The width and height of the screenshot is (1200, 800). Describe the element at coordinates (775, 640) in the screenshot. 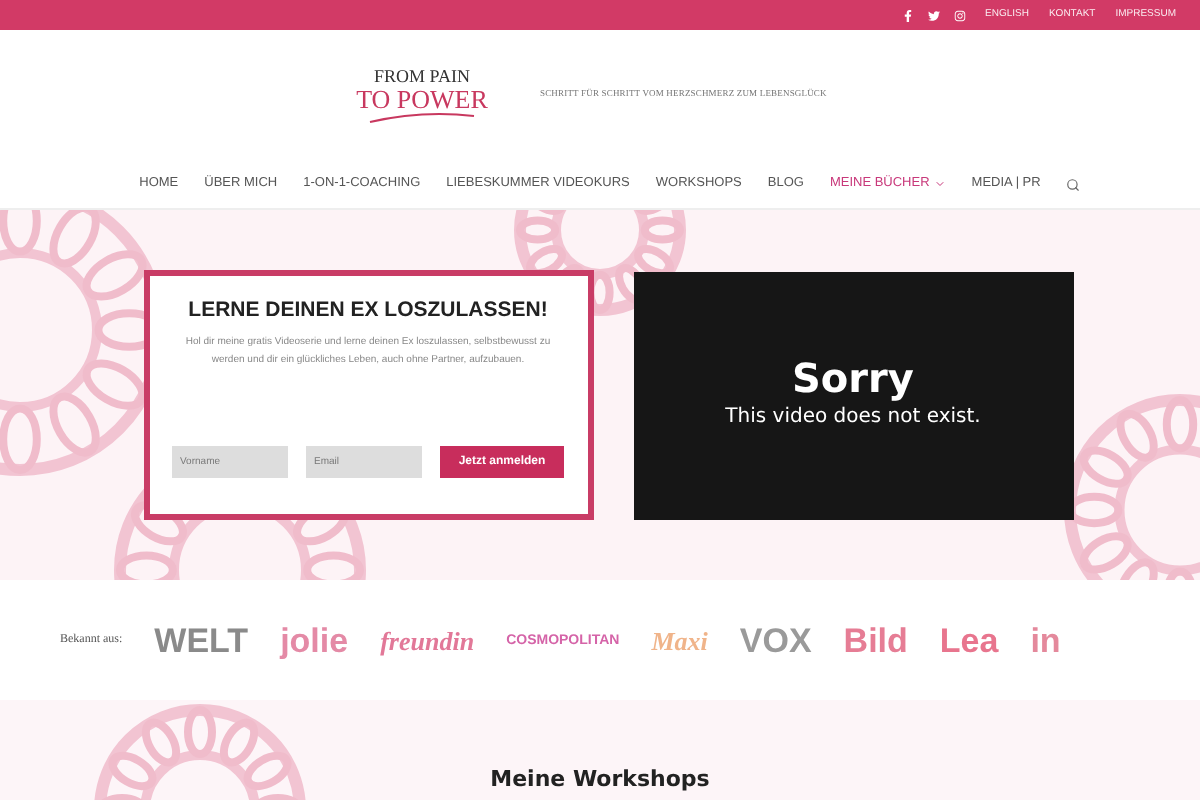

I see `press-logo: VOX` at that location.